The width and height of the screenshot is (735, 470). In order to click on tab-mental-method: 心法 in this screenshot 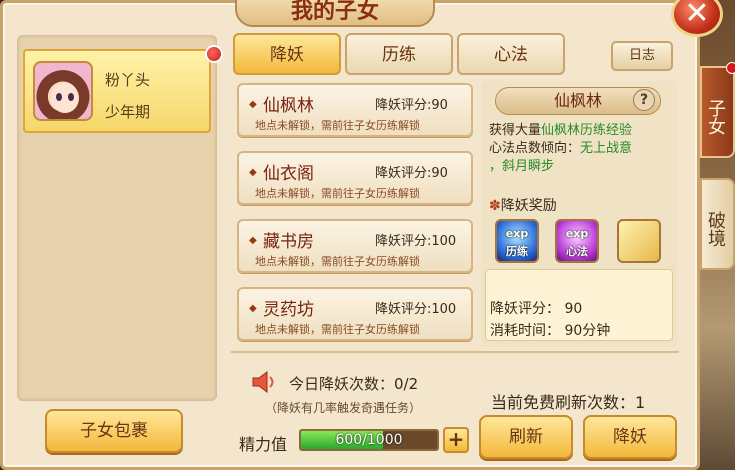, I will do `click(511, 54)`.